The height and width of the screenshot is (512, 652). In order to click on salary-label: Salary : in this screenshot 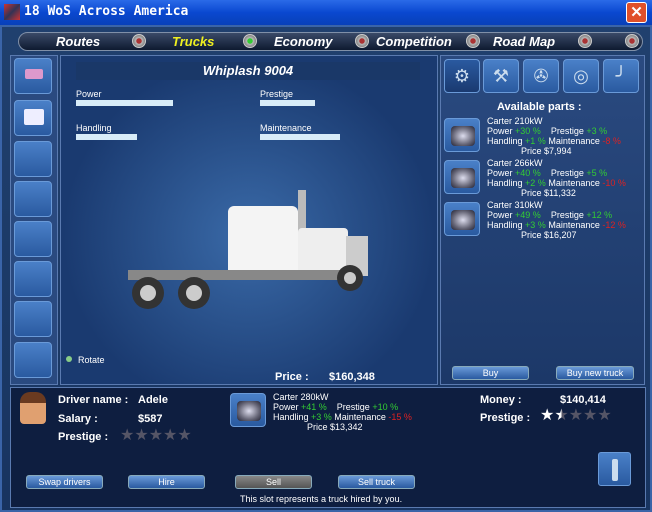, I will do `click(78, 419)`.